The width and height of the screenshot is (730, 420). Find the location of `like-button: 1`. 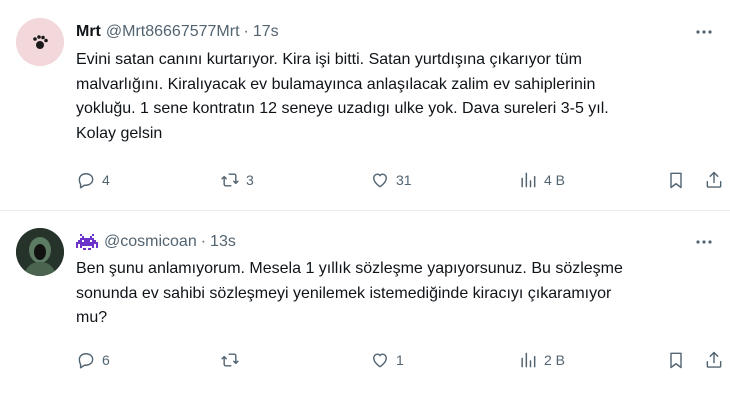

like-button: 1 is located at coordinates (387, 360).